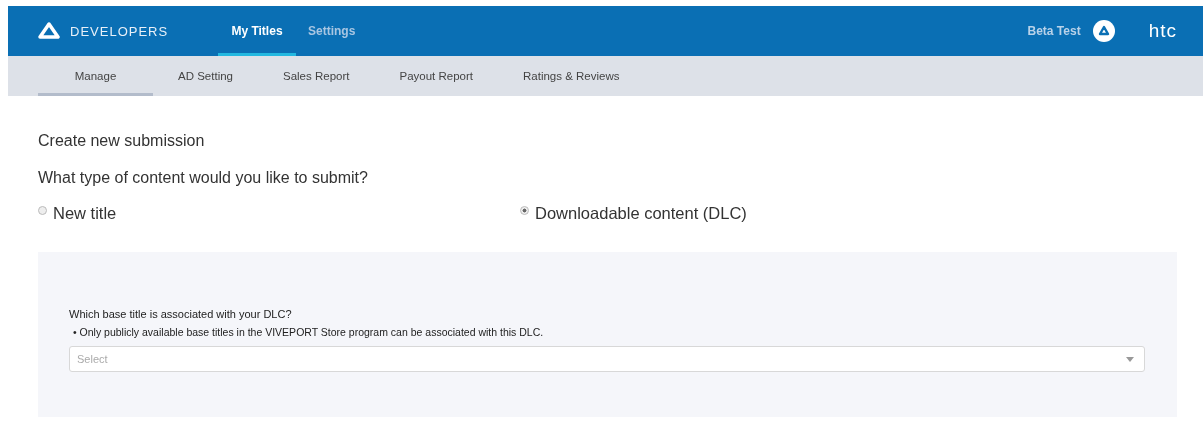 Image resolution: width=1203 pixels, height=425 pixels. Describe the element at coordinates (1162, 31) in the screenshot. I see `company-logo: htc` at that location.